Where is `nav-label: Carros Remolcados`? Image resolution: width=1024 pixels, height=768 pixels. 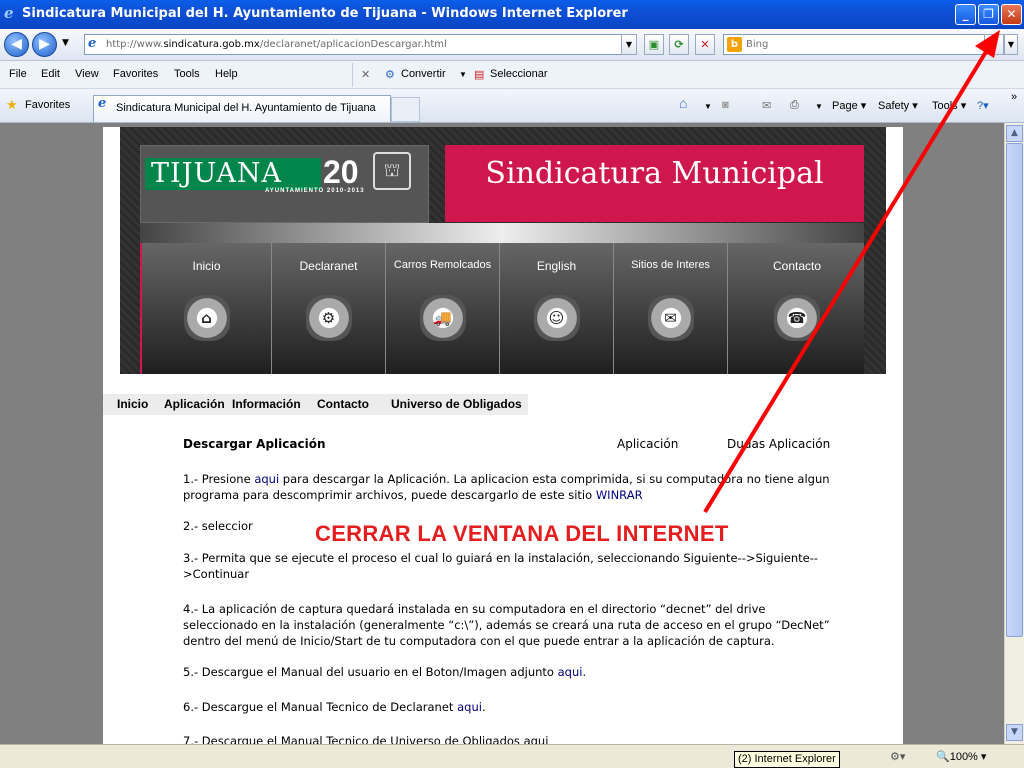 nav-label: Carros Remolcados is located at coordinates (442, 265).